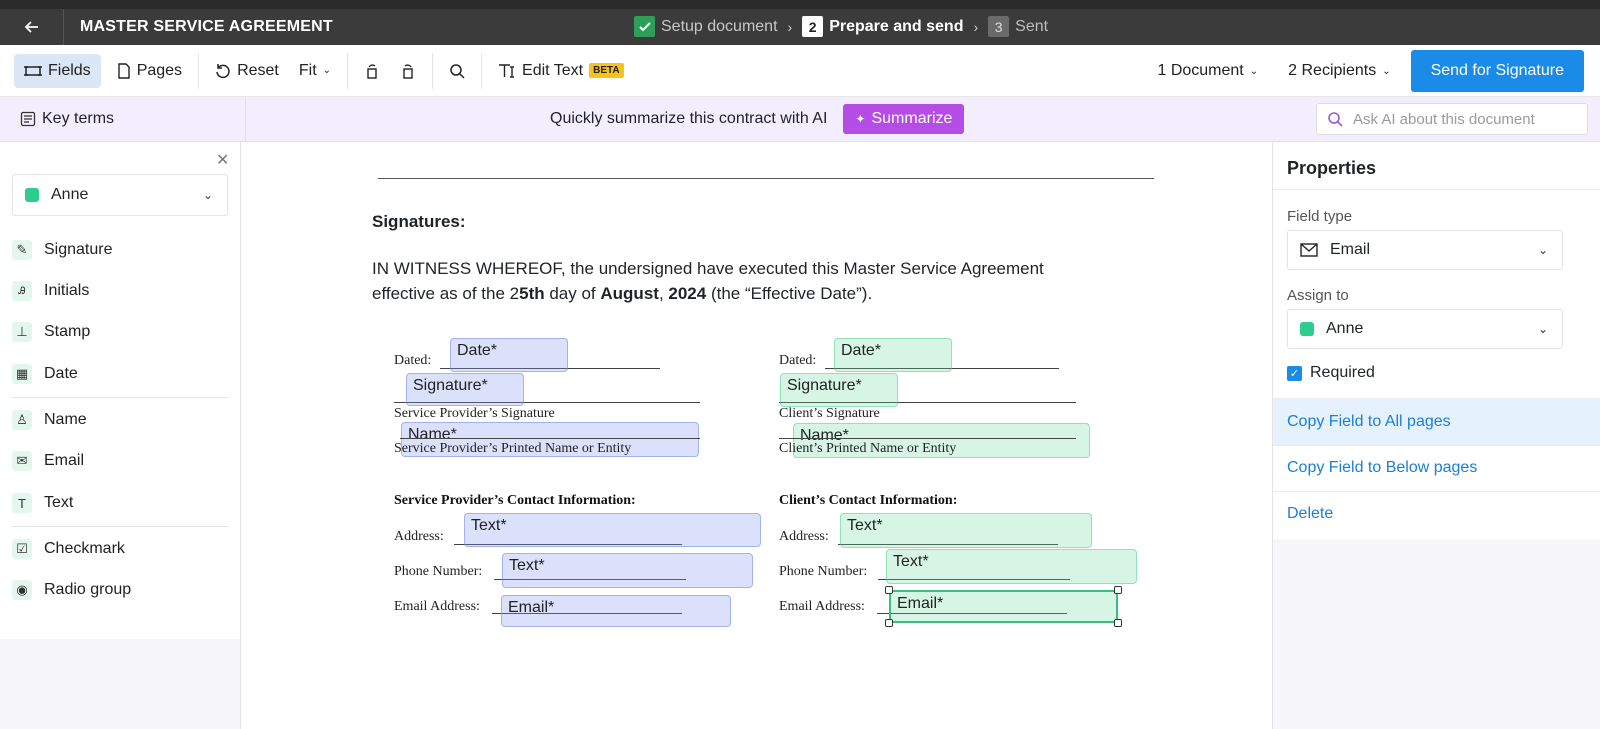 This screenshot has width=1600, height=729. I want to click on field-signature: ✎ Signature, so click(62, 250).